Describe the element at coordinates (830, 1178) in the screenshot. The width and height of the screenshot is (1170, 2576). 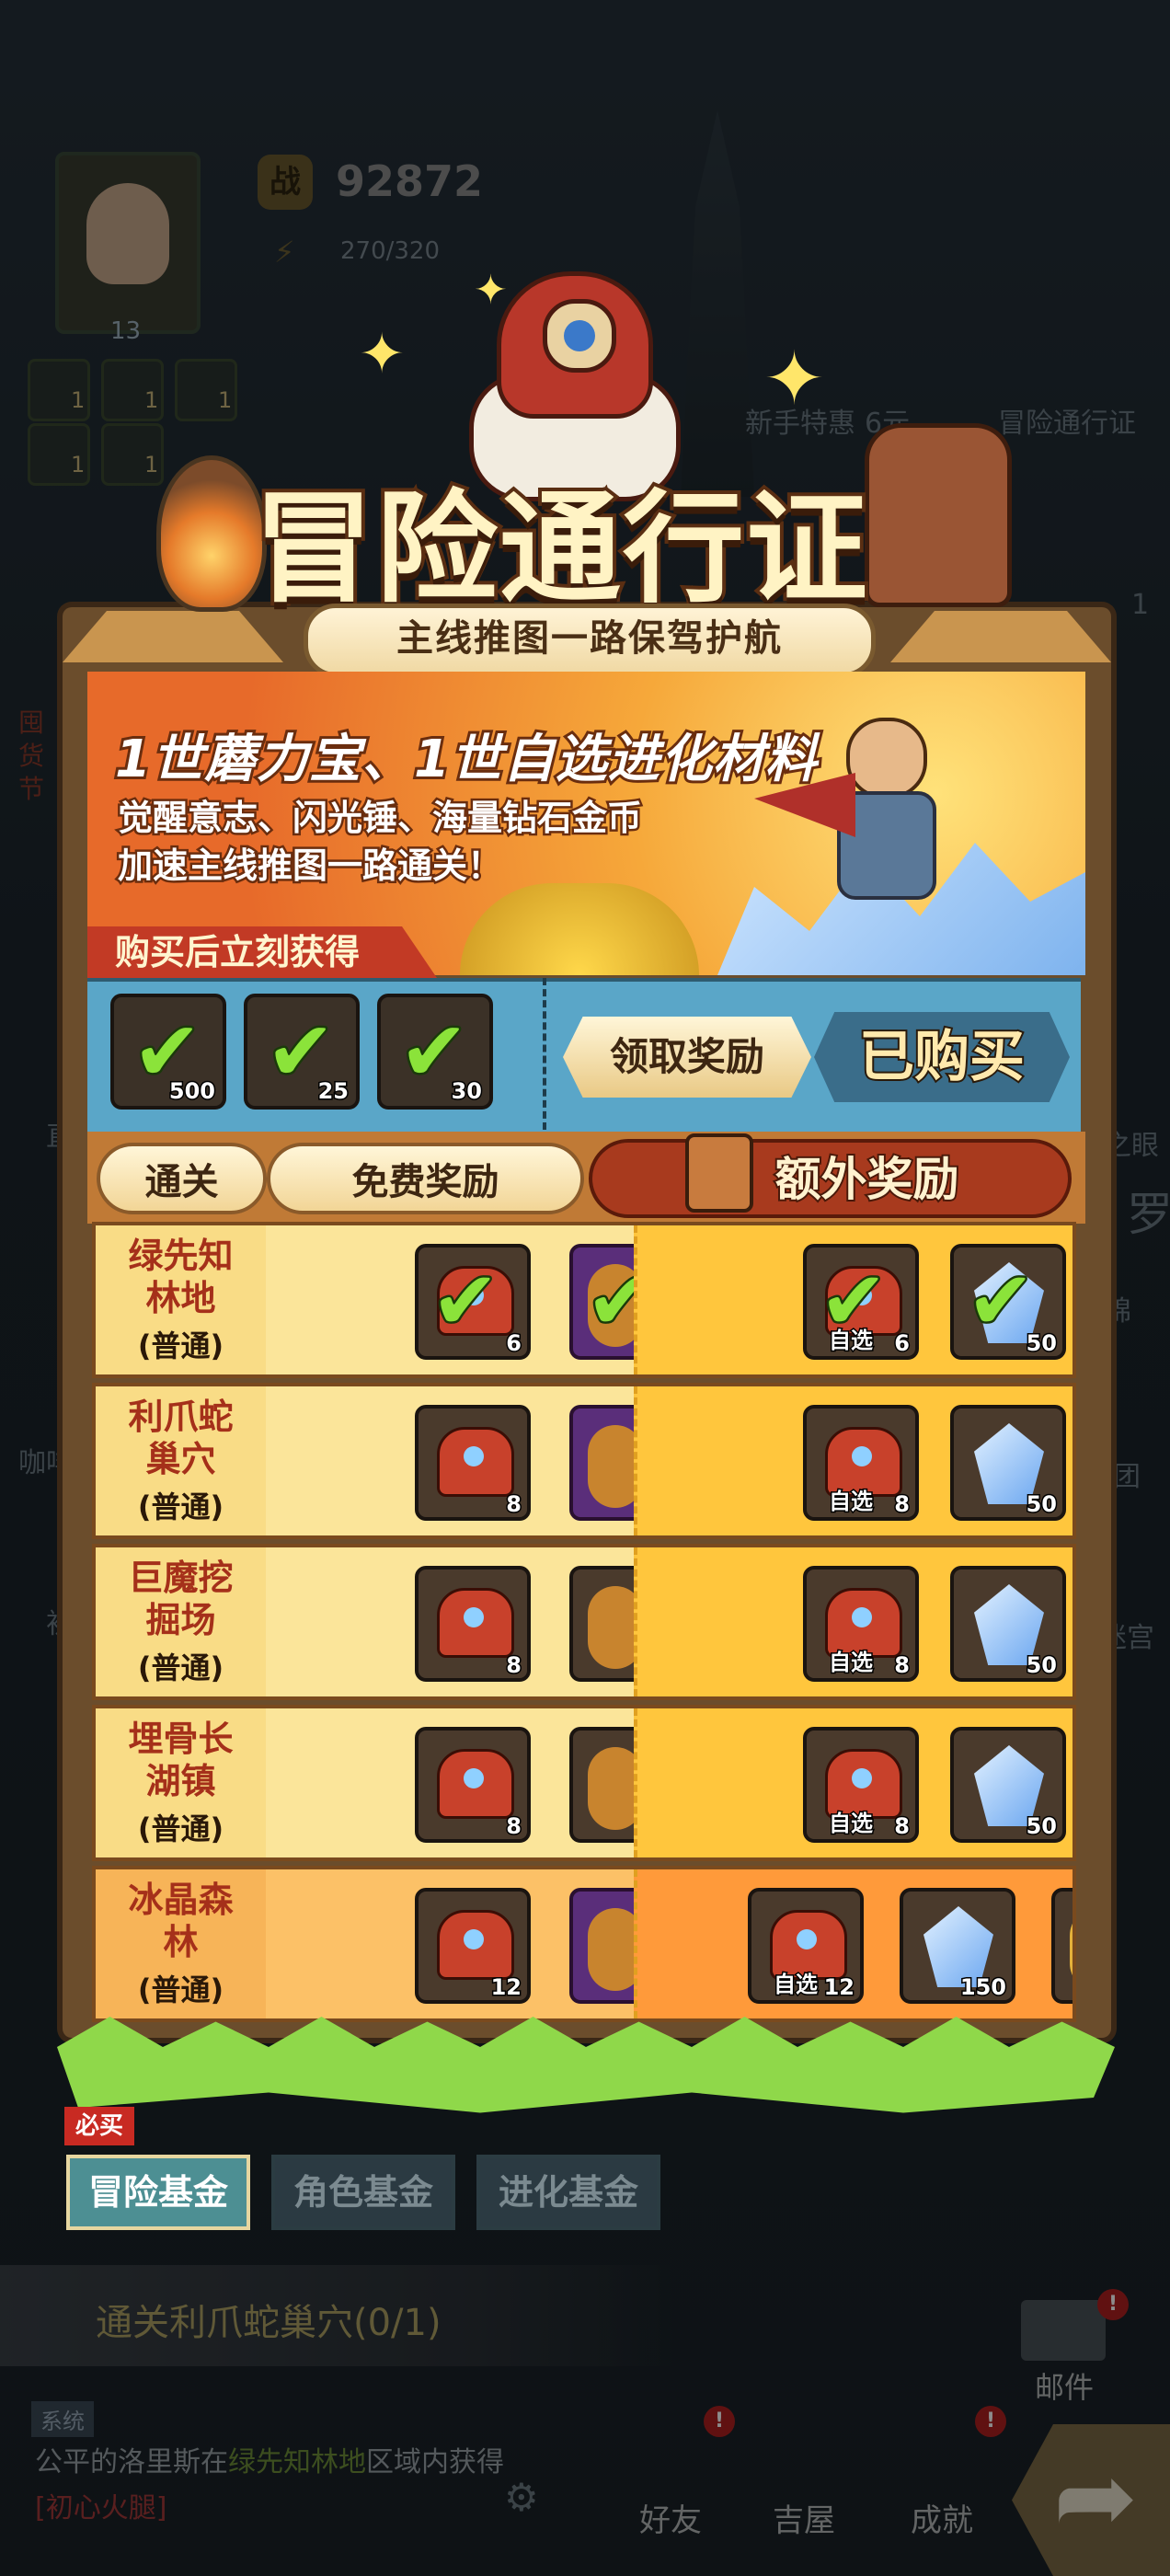
I see `header-extra-rewards: 额外奖励` at that location.